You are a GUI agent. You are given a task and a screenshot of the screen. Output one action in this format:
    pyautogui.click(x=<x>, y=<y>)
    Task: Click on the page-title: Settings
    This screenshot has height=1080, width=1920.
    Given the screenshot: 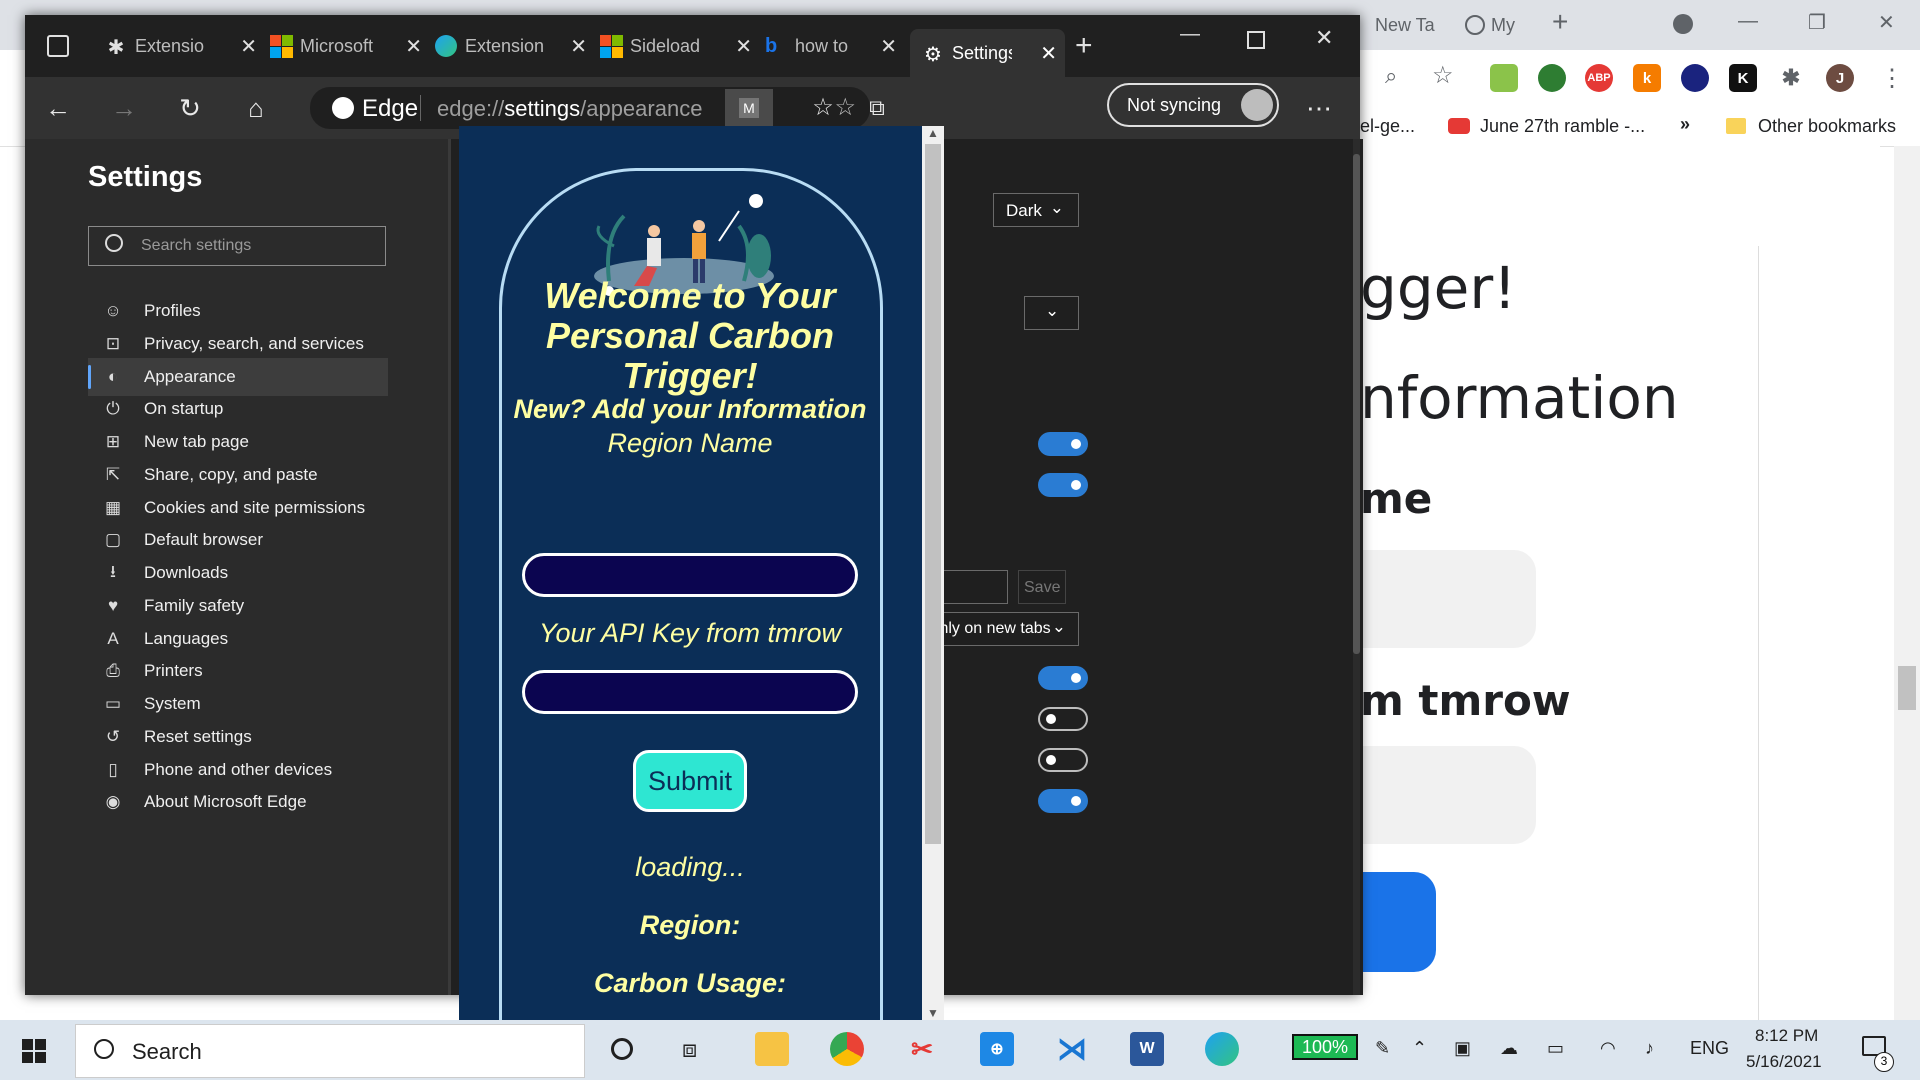 What is the action you would take?
    pyautogui.click(x=145, y=177)
    